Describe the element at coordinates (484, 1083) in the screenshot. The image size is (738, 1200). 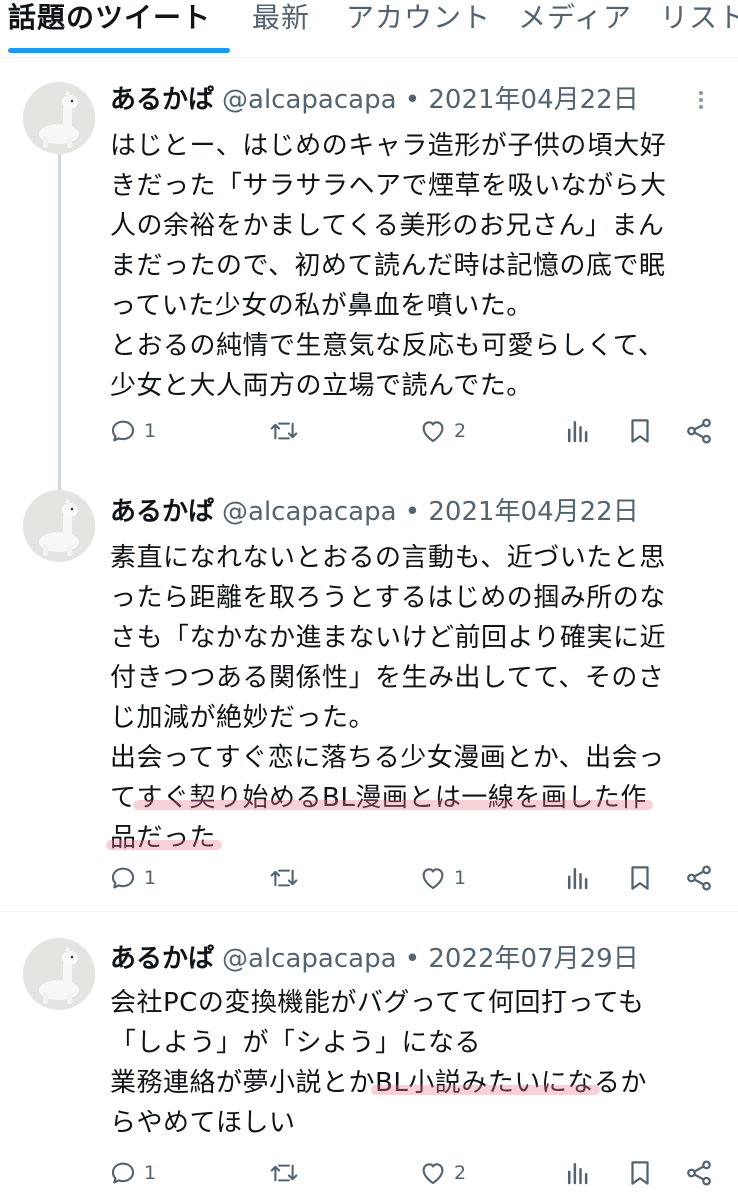
I see `highlighted-text: BL小説みたいにな` at that location.